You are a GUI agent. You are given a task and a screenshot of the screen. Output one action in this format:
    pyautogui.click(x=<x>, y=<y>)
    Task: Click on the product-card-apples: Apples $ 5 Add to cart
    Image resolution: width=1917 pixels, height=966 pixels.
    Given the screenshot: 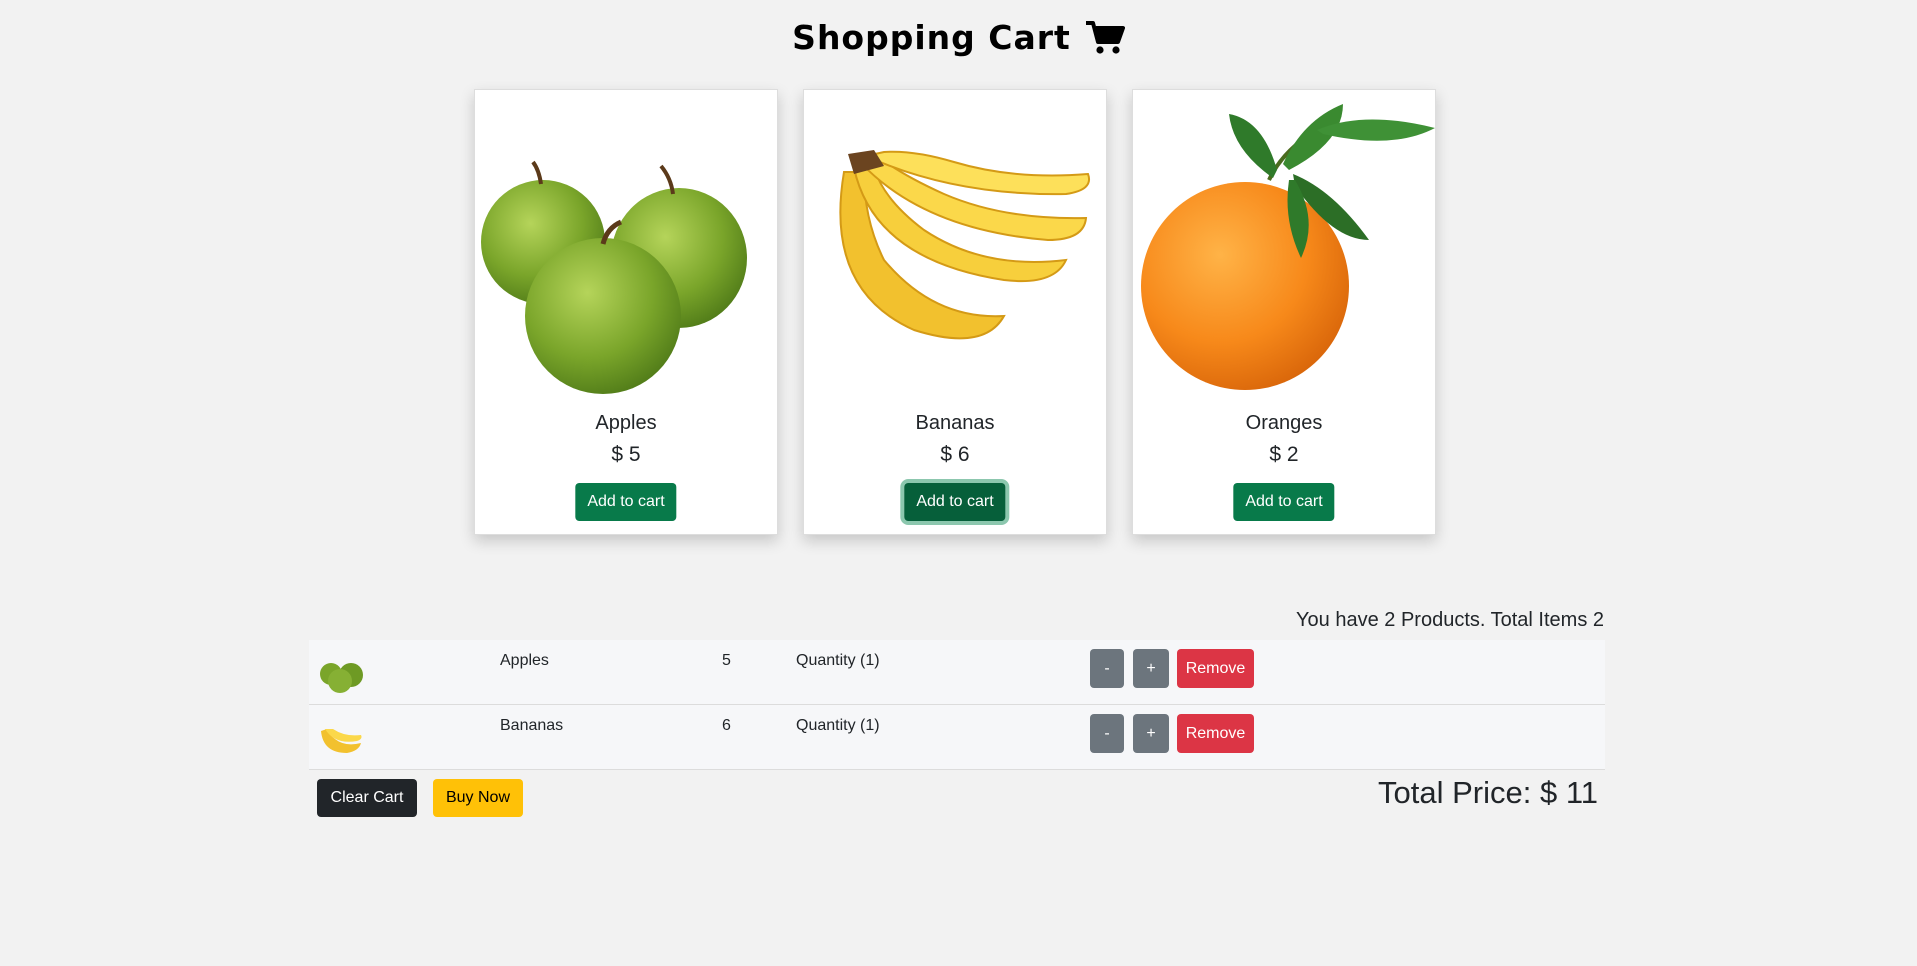 What is the action you would take?
    pyautogui.click(x=626, y=312)
    